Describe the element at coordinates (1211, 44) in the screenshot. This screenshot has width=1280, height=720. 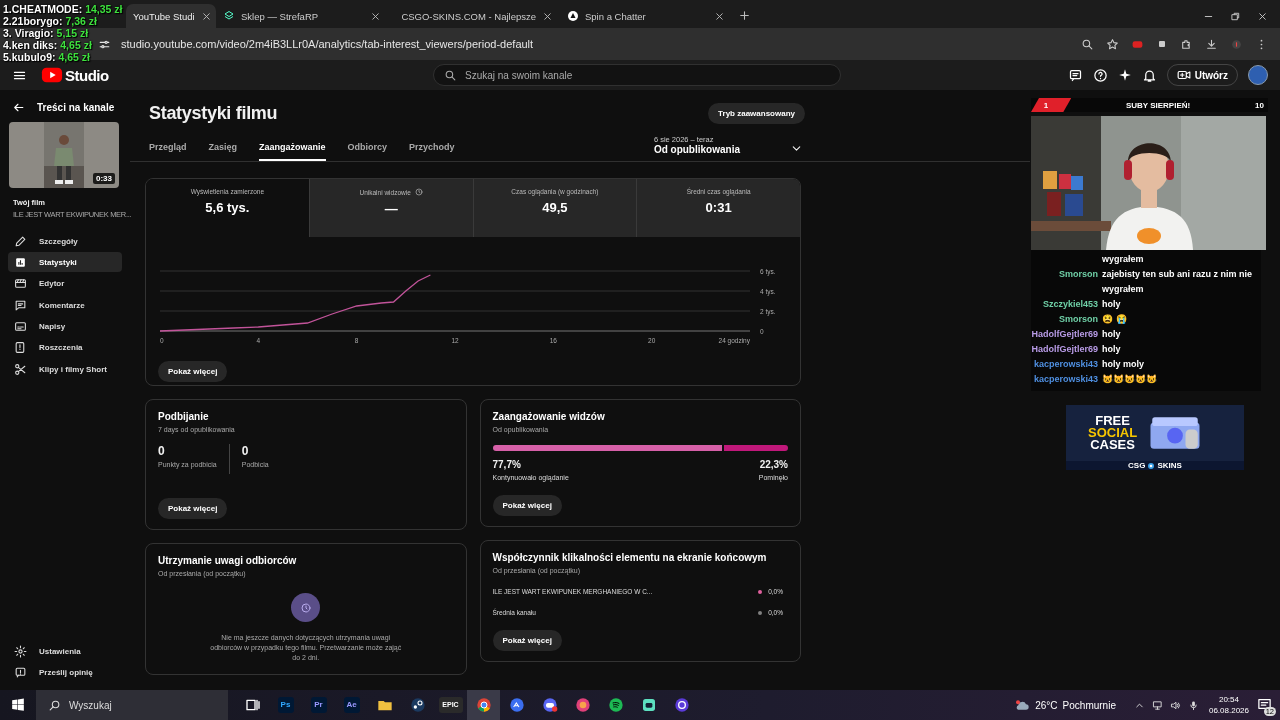
I see `download-icon` at that location.